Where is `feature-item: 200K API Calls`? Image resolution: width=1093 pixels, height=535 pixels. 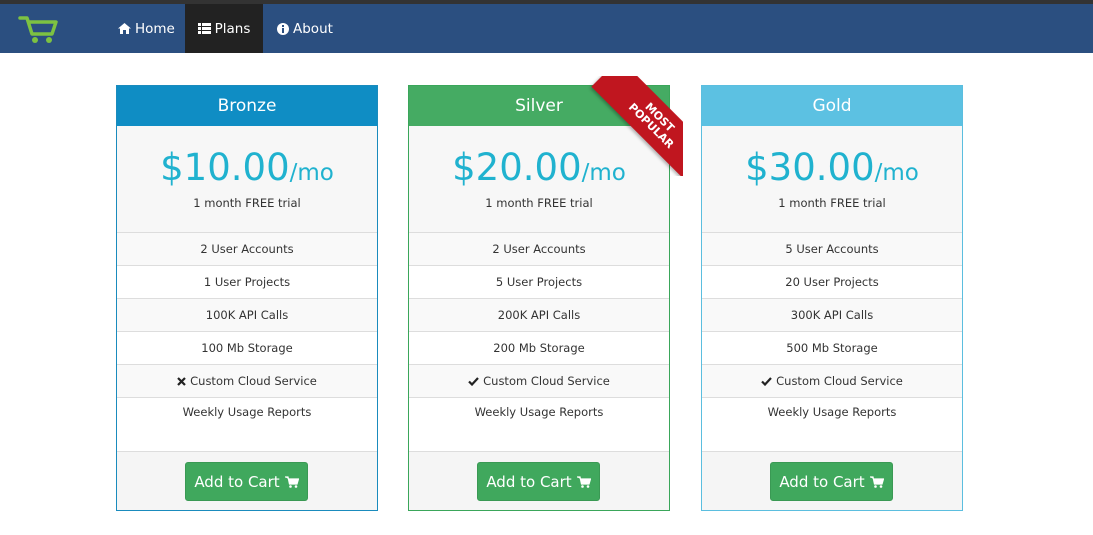 feature-item: 200K API Calls is located at coordinates (539, 314).